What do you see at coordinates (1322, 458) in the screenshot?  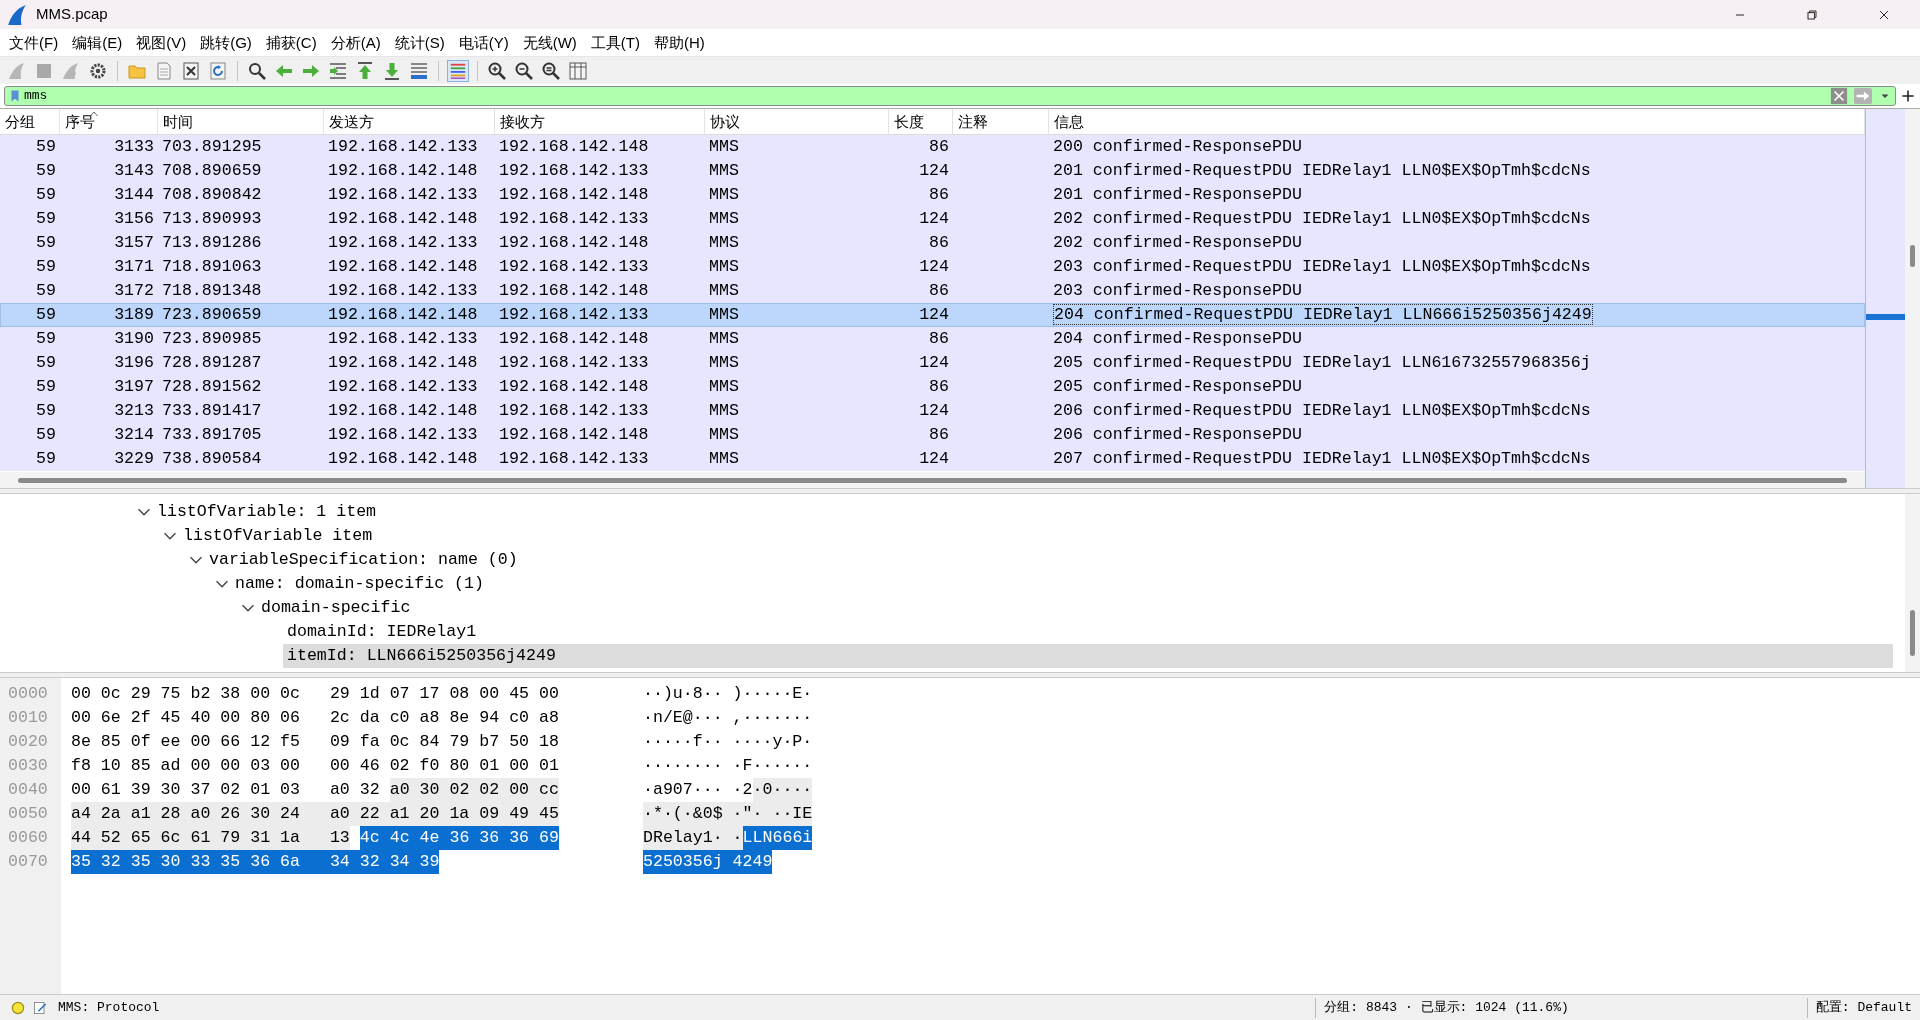 I see `packet-info: 207 confirmed-RequestPDU IEDRelay1 LLN0$EX$OpTmh$cdcNs` at bounding box center [1322, 458].